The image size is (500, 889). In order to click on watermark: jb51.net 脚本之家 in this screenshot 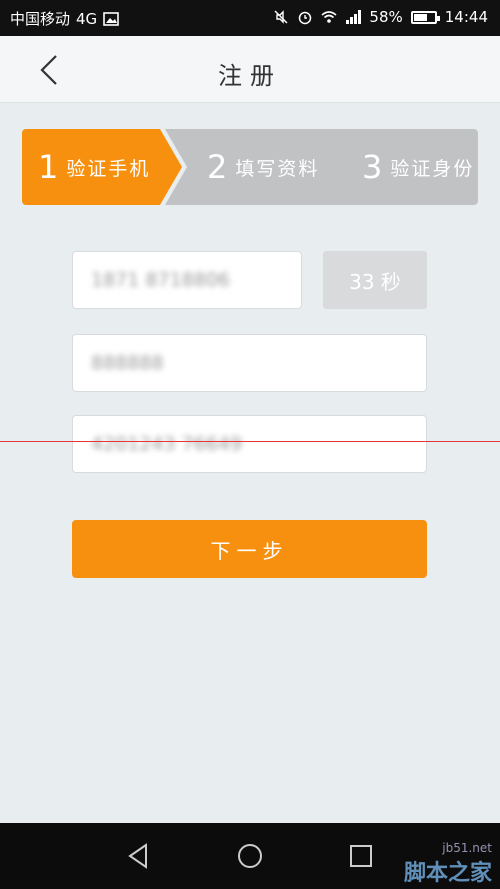, I will do `click(448, 864)`.